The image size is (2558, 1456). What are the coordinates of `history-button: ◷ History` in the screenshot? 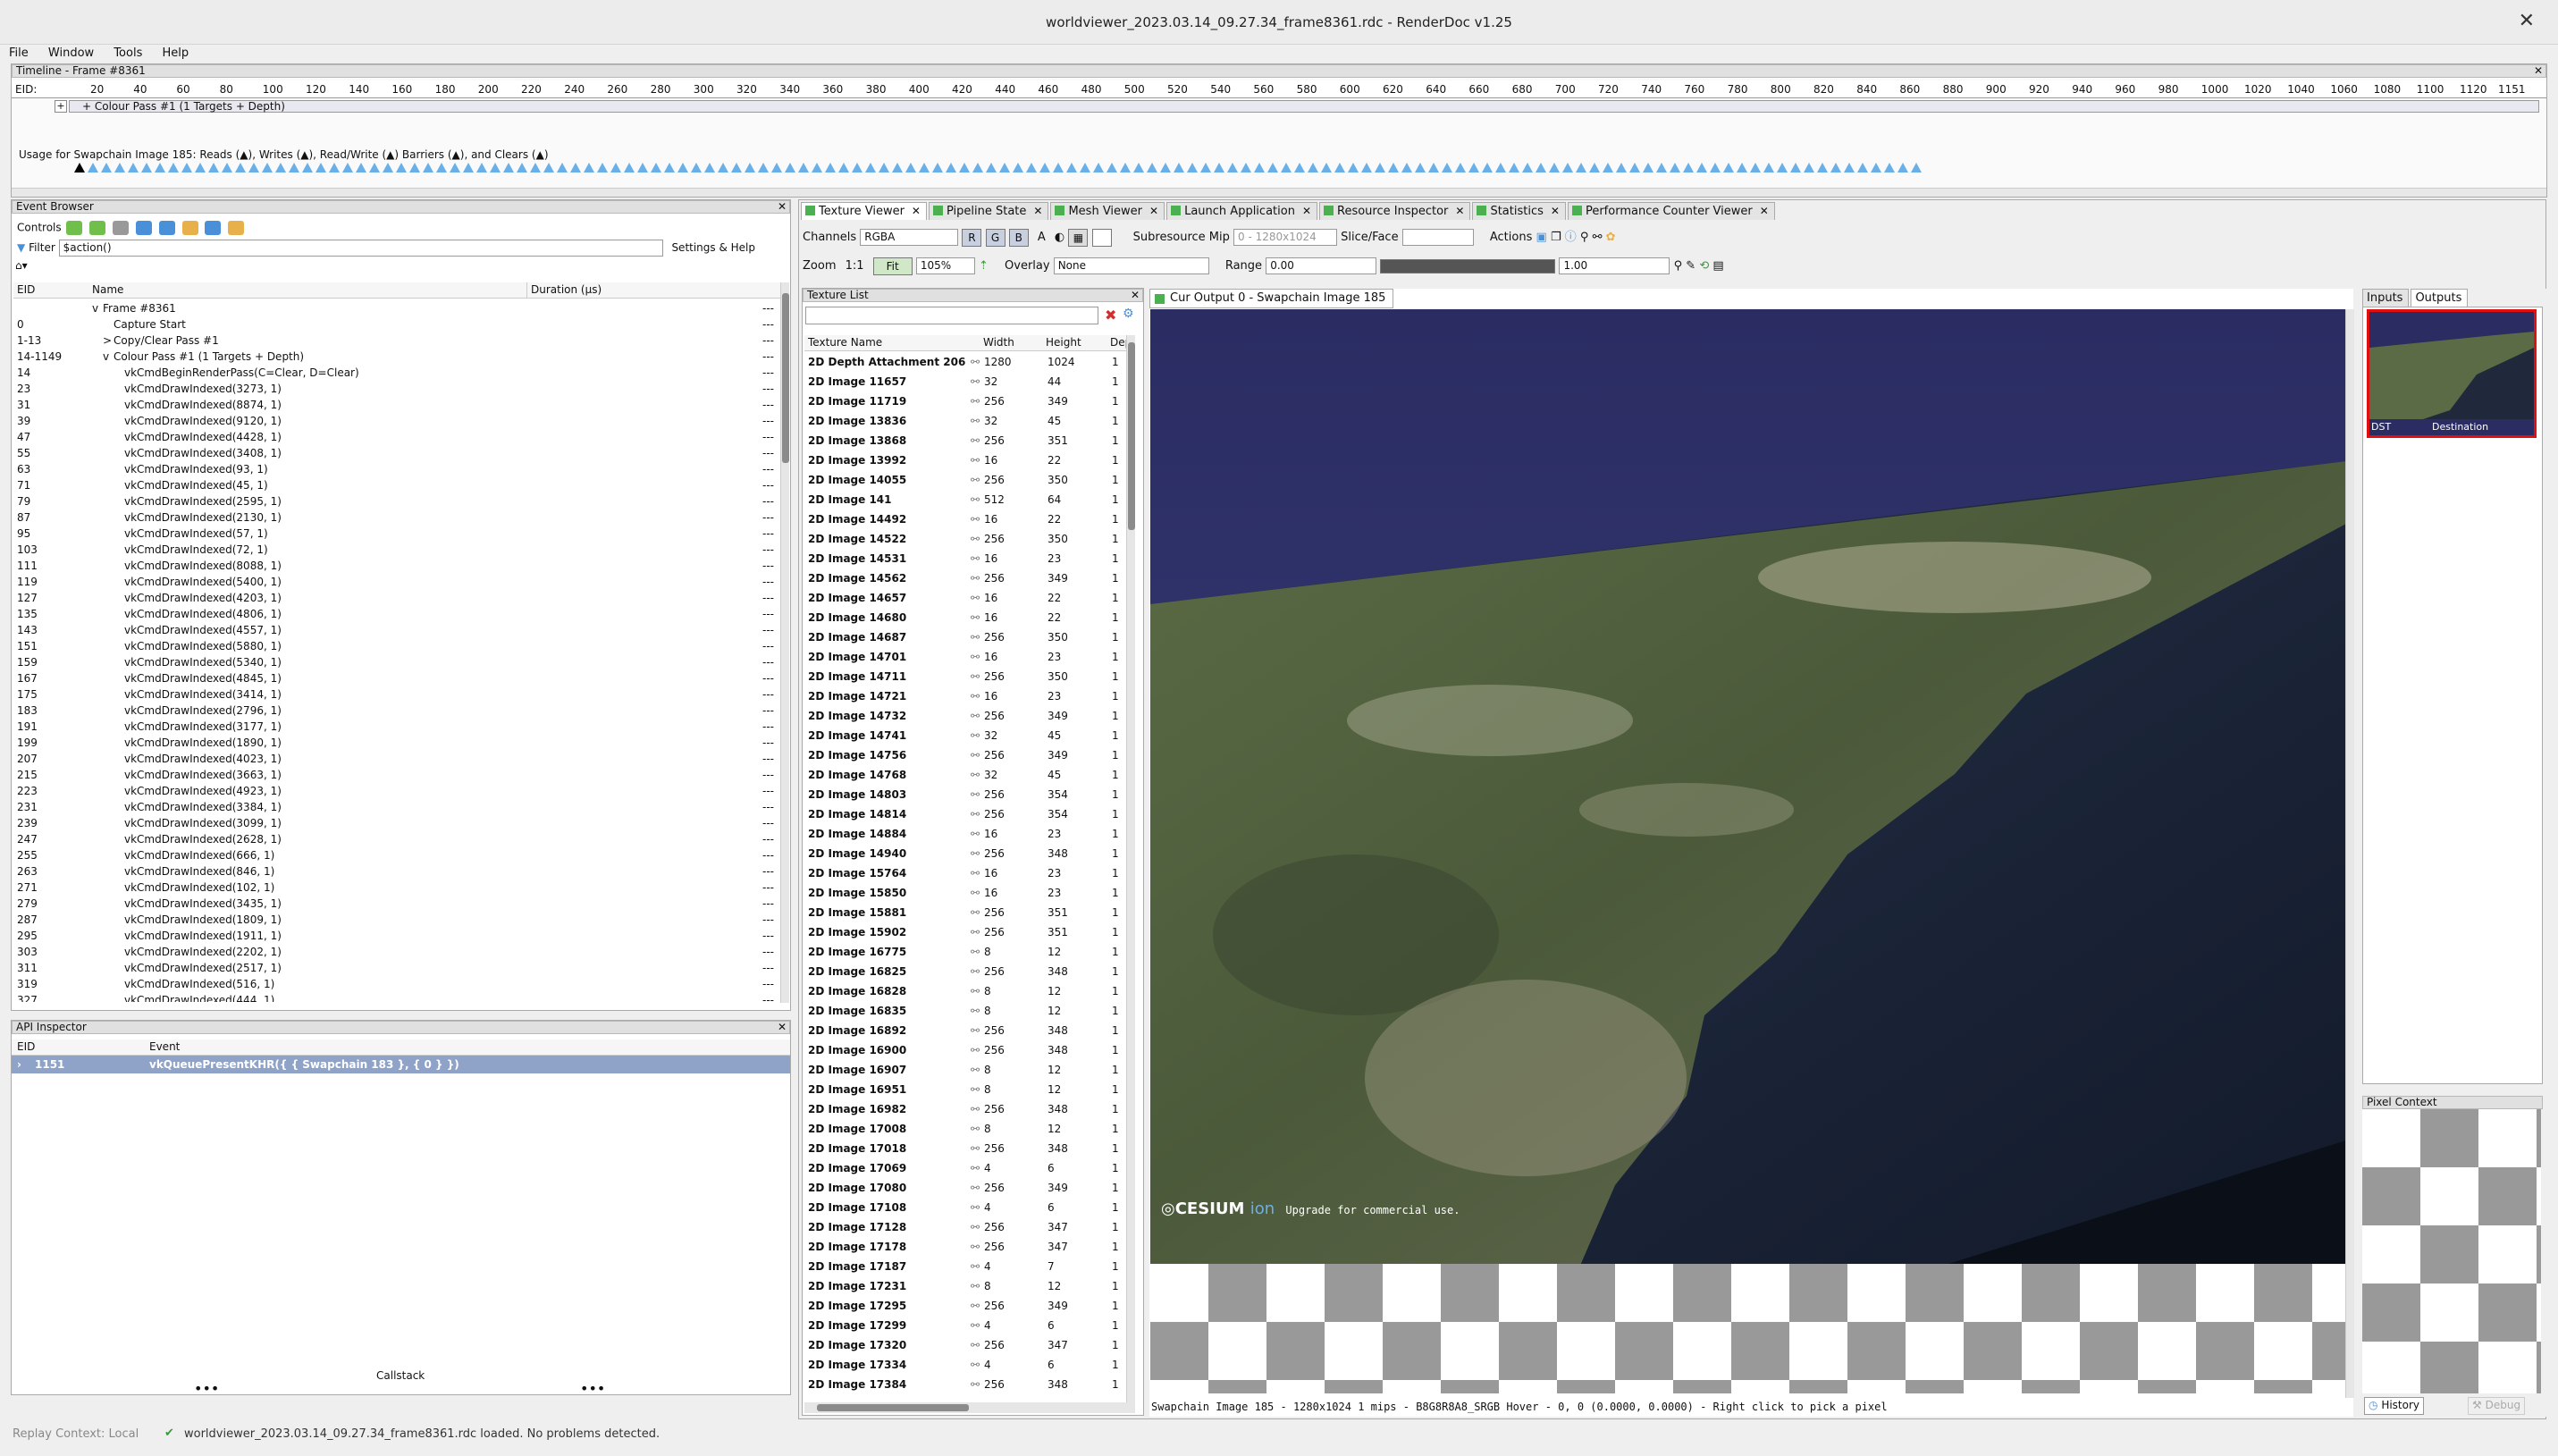 It's located at (2394, 1406).